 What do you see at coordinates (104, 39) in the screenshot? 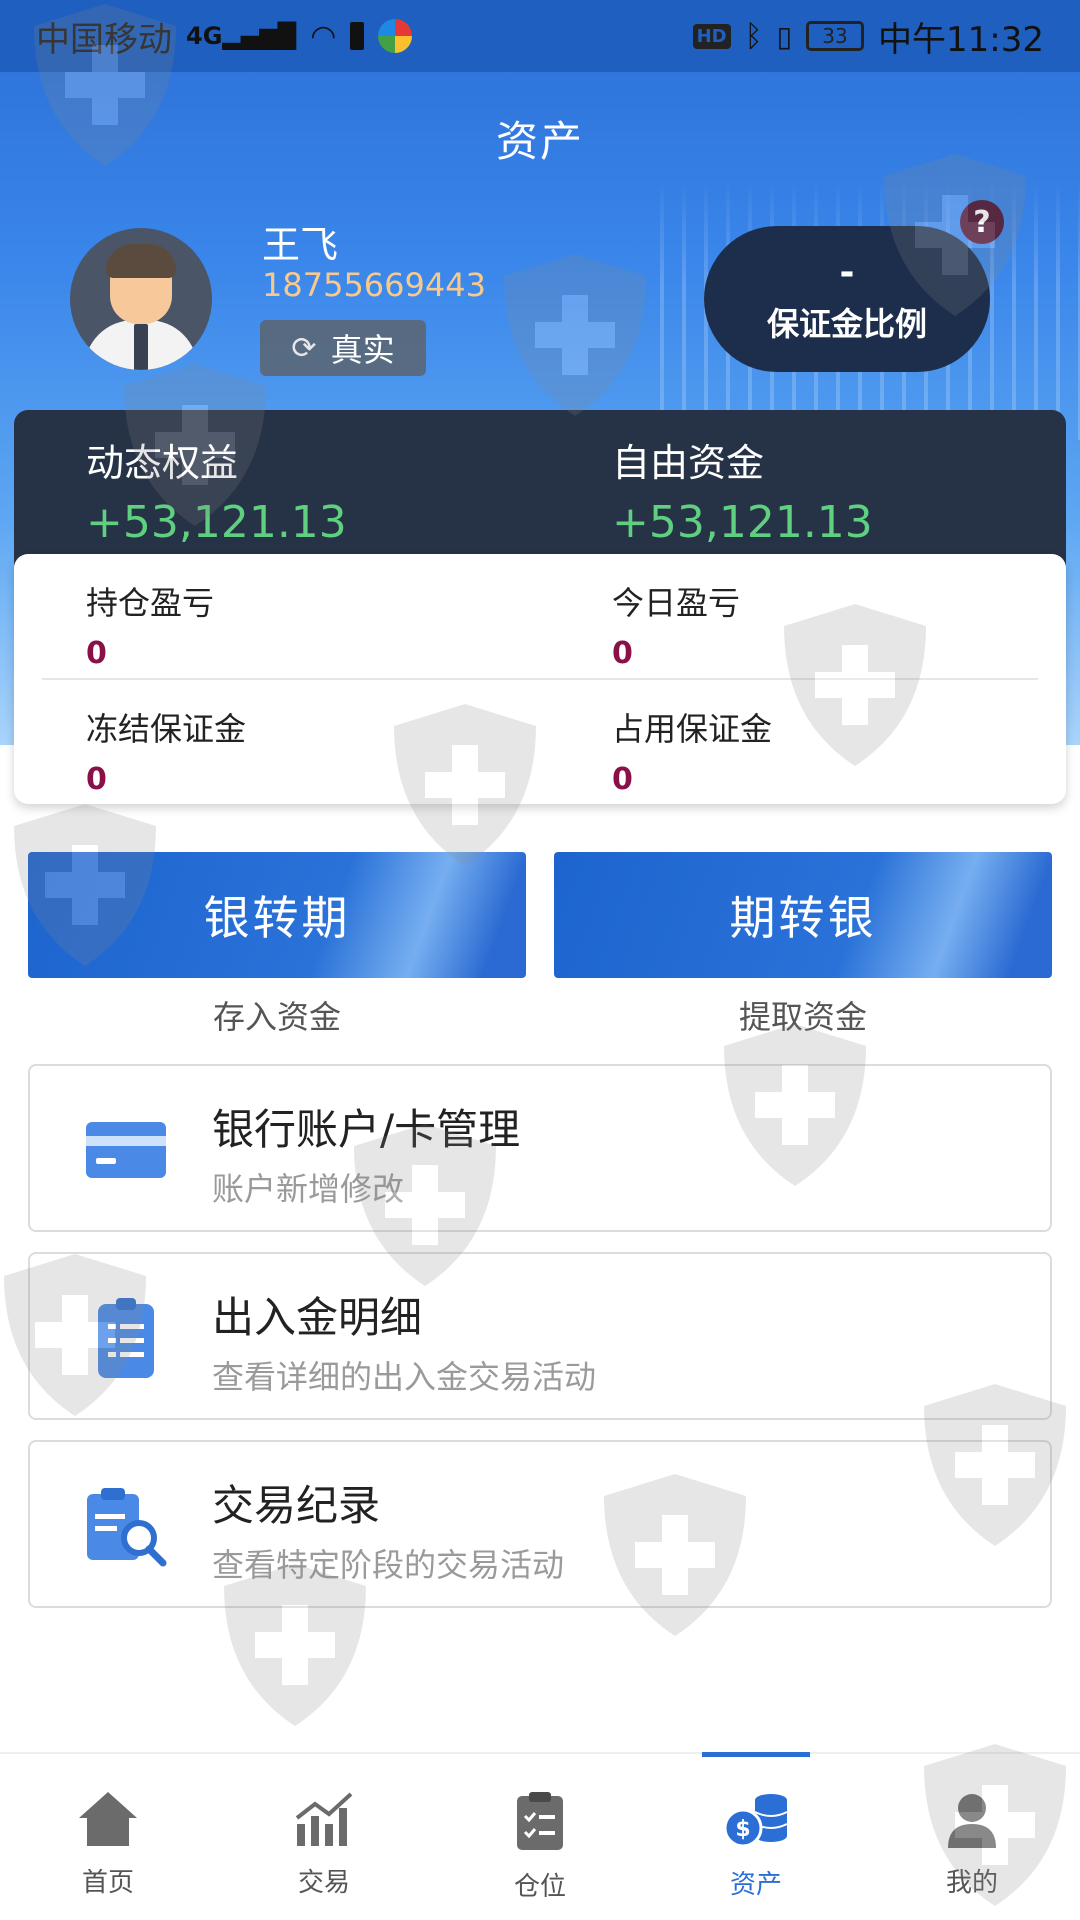
I see `carrier-label: 中国移动` at bounding box center [104, 39].